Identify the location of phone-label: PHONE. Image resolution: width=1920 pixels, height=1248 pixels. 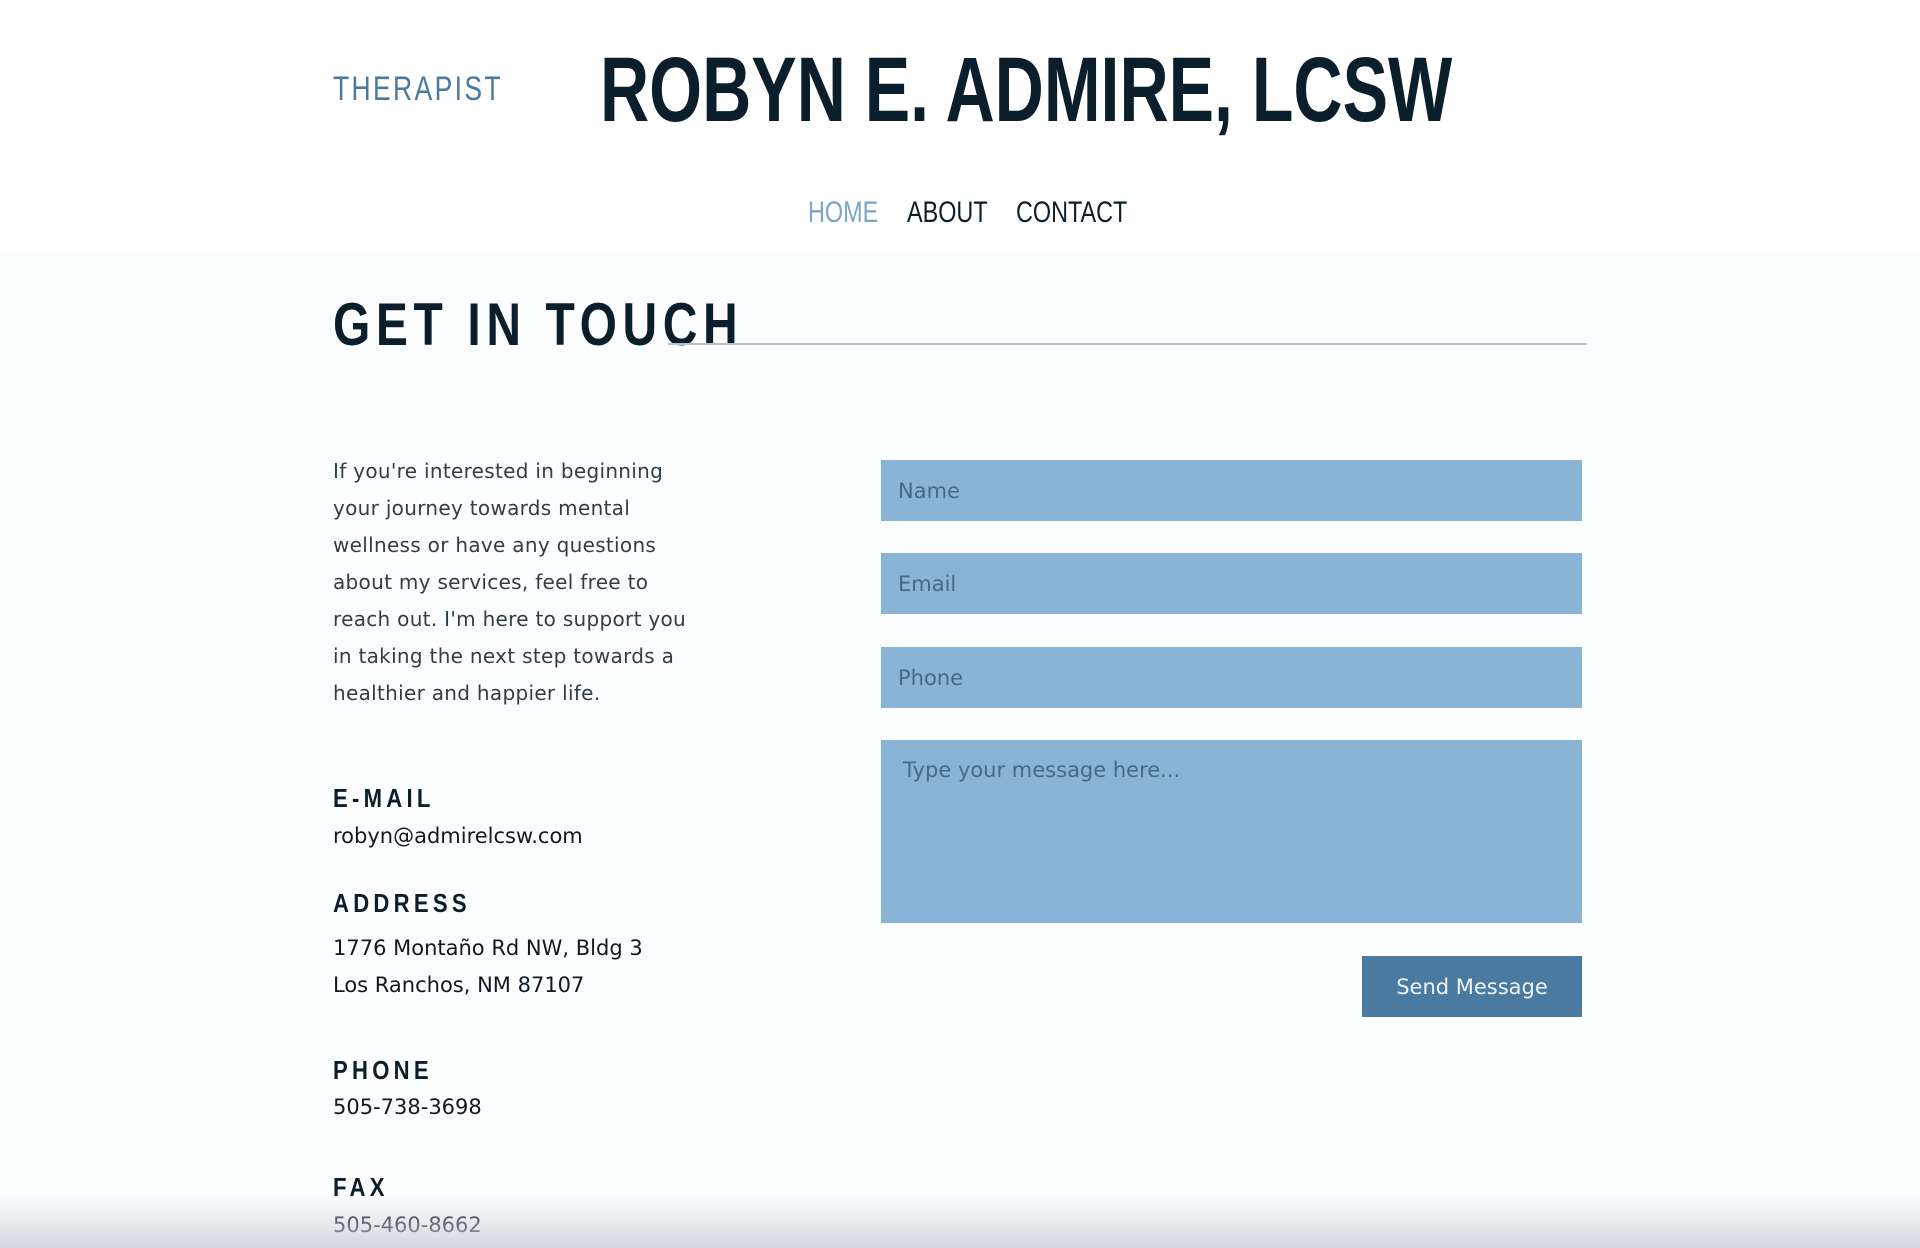
(383, 1070).